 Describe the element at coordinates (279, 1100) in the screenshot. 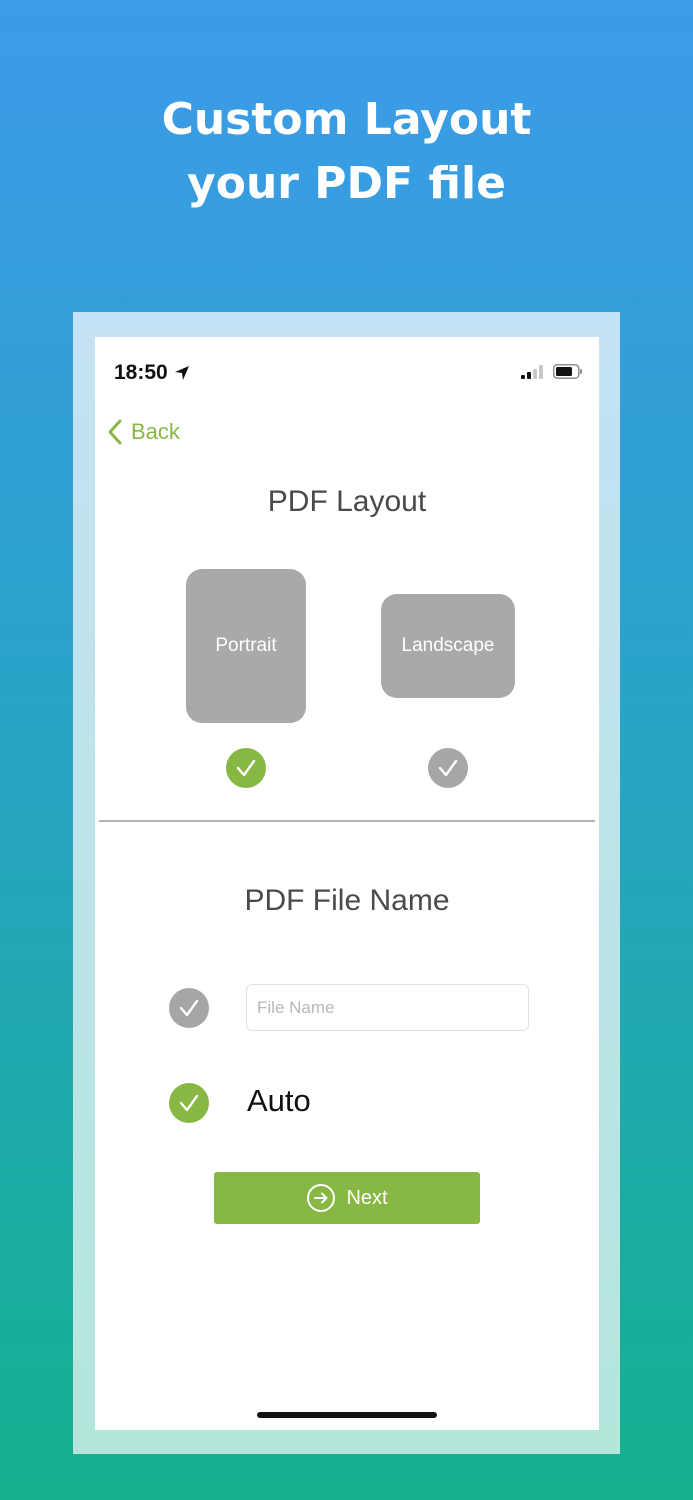

I see `auto-label: Auto` at that location.